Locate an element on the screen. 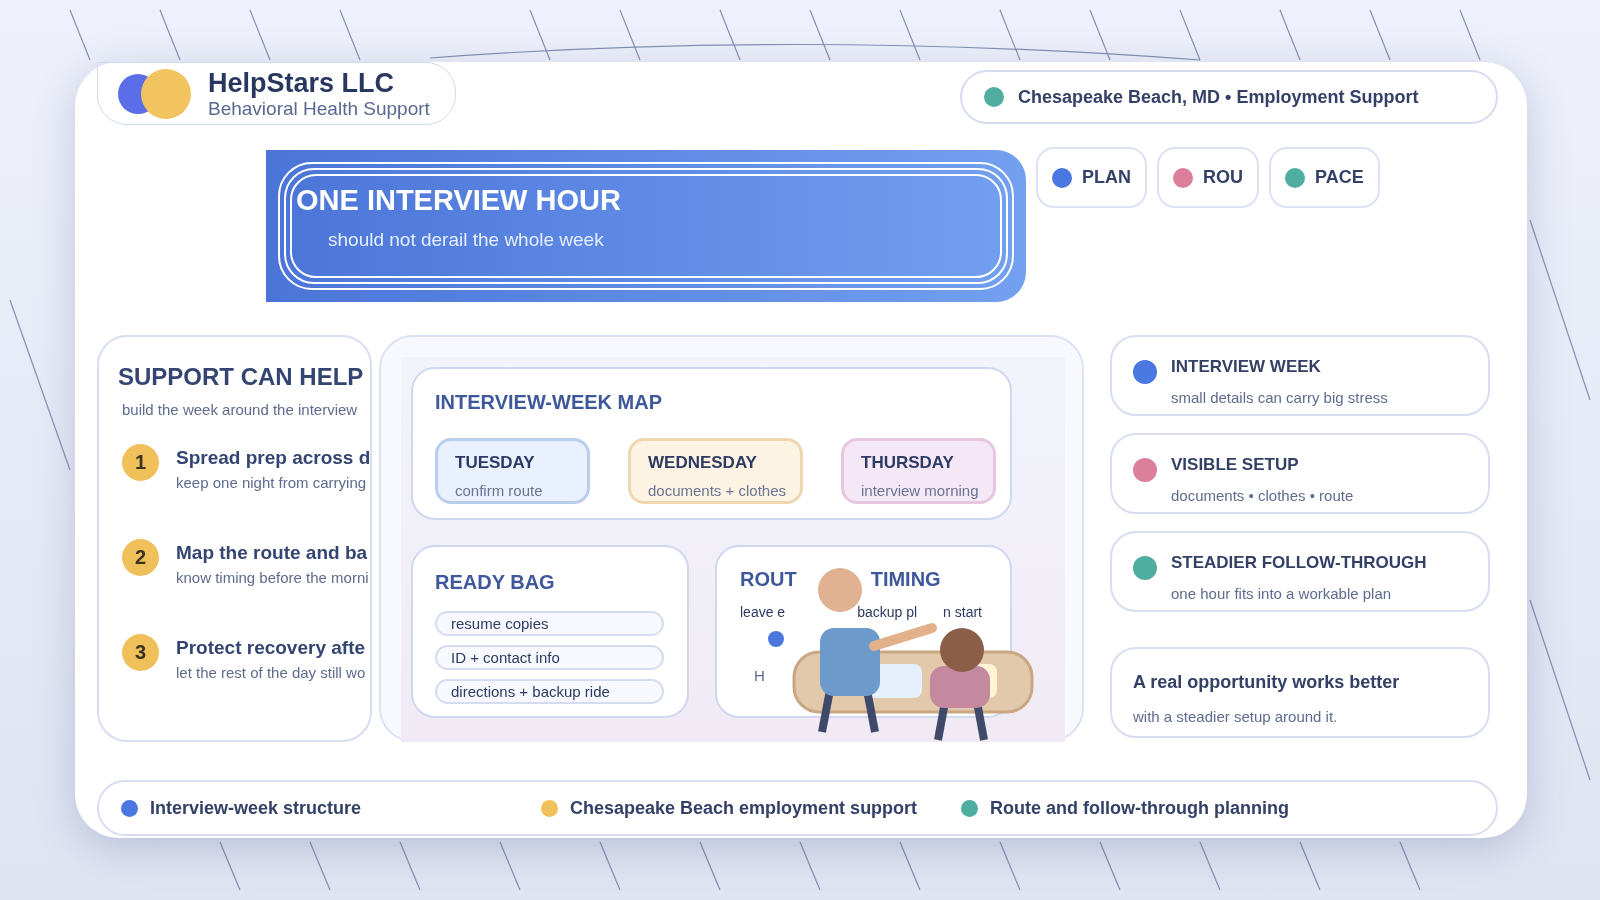 The image size is (1600, 900). day-name: TUESDAY is located at coordinates (495, 463).